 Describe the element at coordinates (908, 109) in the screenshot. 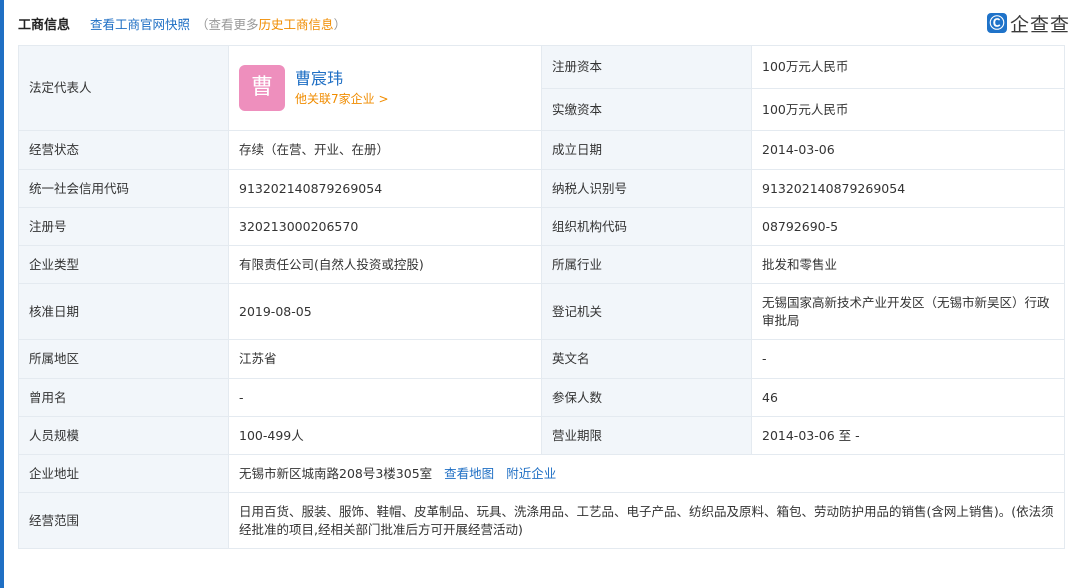

I see `paid-capital-value: 100万元人民币` at that location.